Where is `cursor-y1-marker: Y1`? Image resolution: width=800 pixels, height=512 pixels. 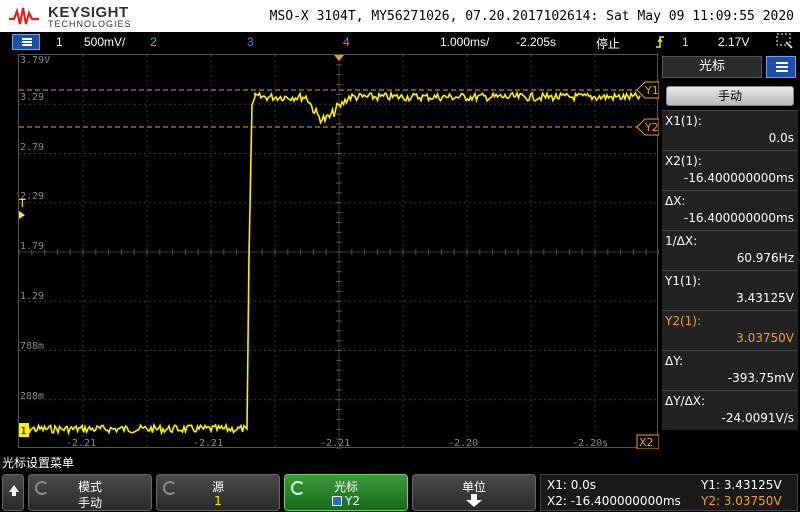
cursor-y1-marker: Y1 is located at coordinates (647, 90).